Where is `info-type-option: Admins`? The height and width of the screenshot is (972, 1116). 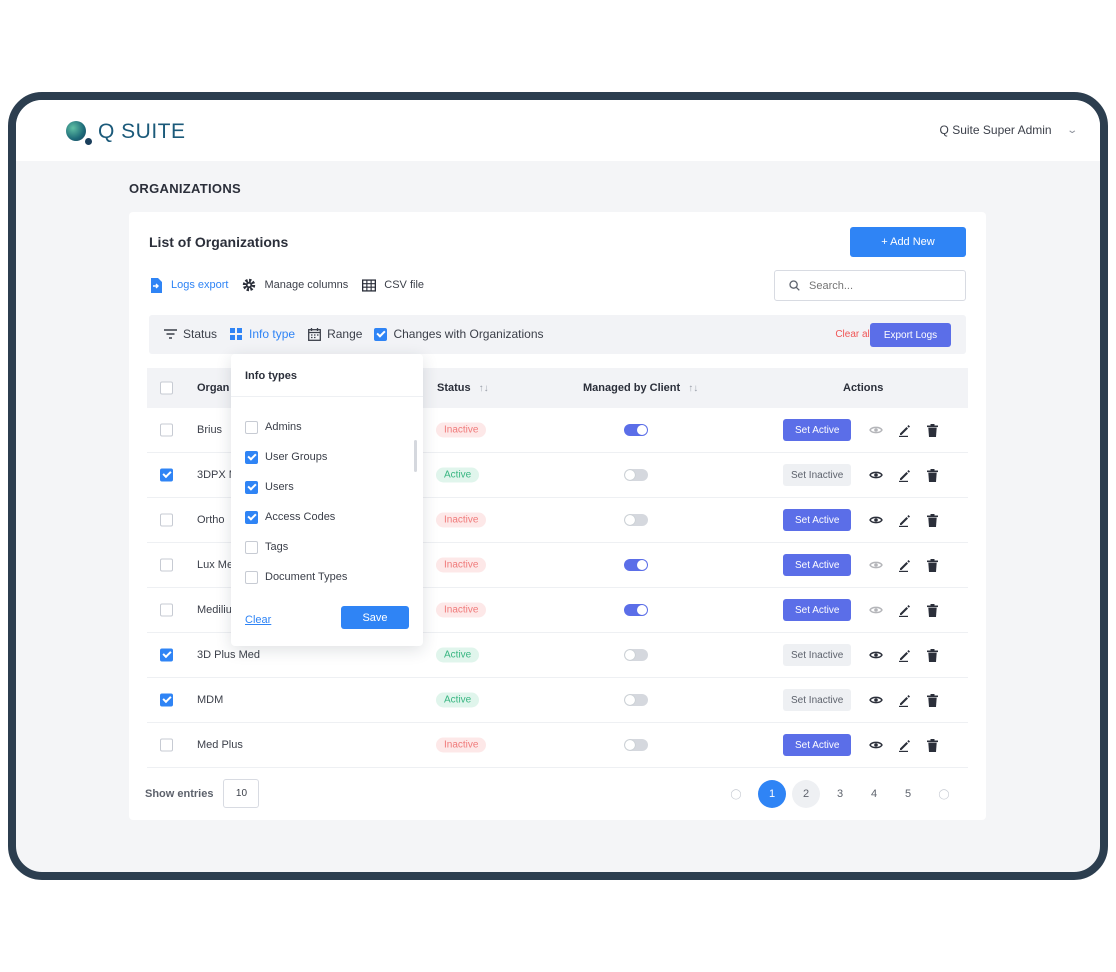 info-type-option: Admins is located at coordinates (324, 427).